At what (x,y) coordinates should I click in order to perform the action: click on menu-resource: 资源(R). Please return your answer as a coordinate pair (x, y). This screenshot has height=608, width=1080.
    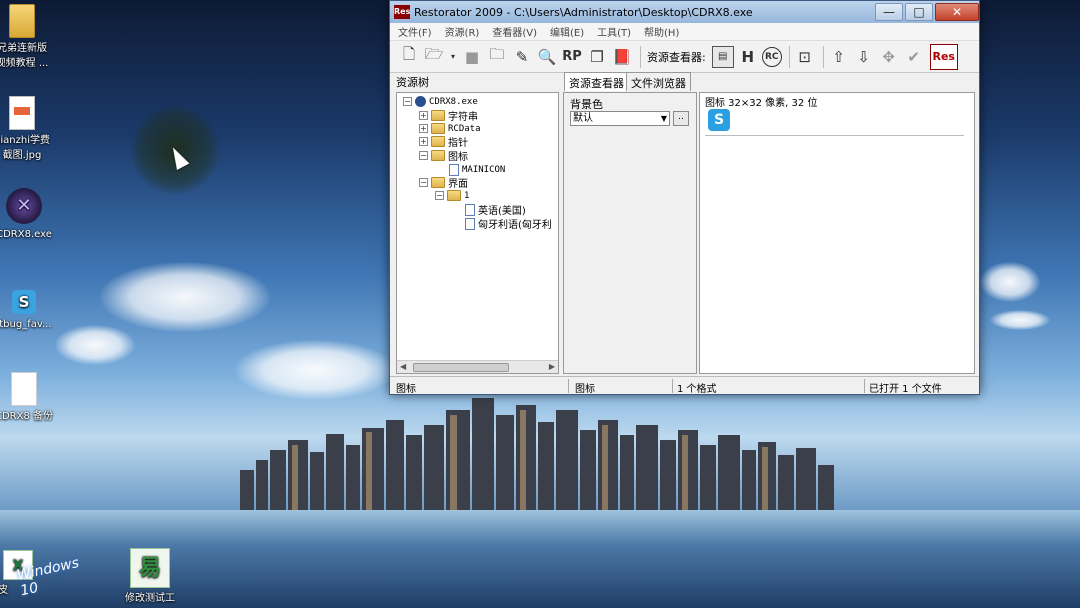
    Looking at the image, I should click on (462, 31).